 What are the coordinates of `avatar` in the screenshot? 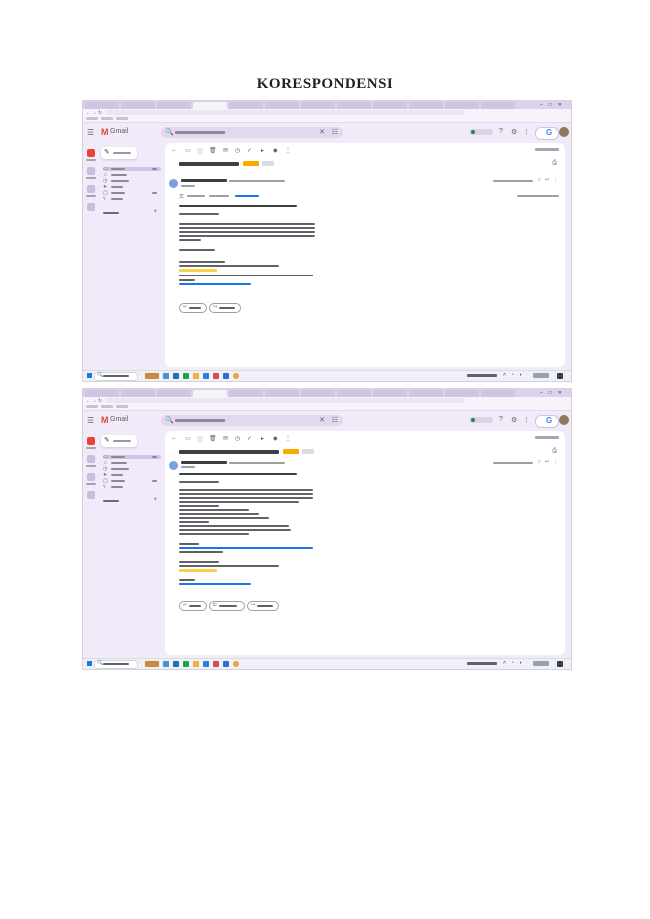 It's located at (564, 132).